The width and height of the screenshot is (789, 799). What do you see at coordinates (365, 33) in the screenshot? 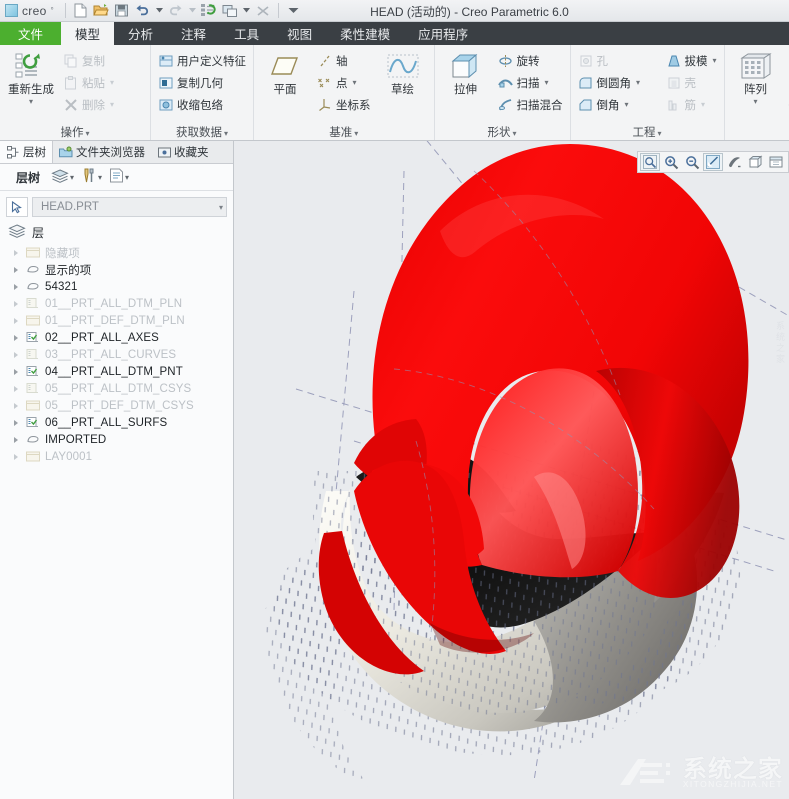
I see `tab-flexible-modeling: 柔性建模` at bounding box center [365, 33].